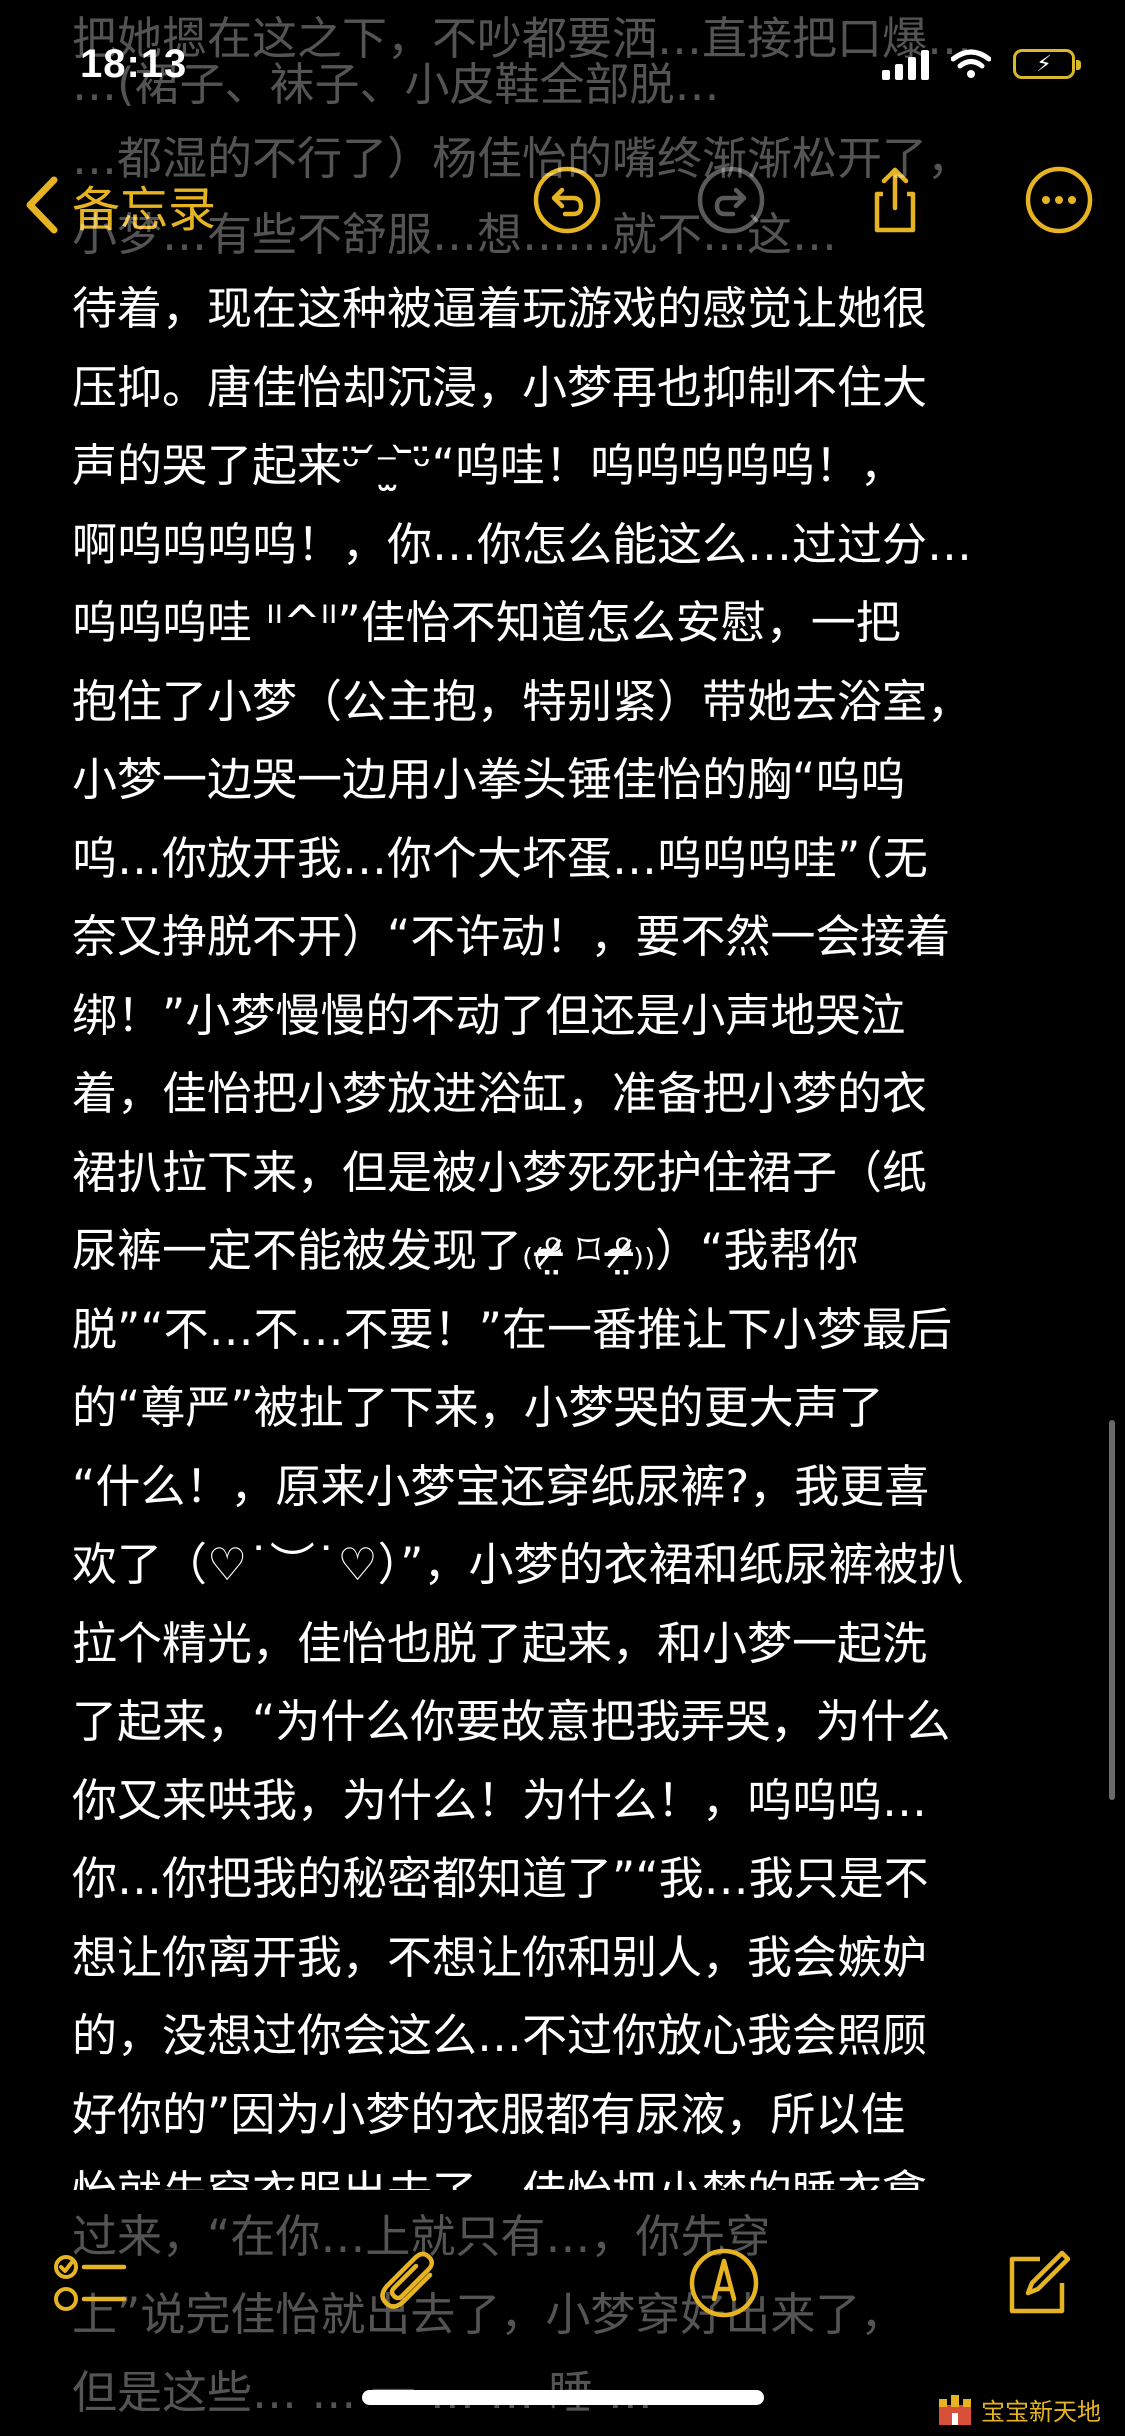 This screenshot has width=1125, height=2436. What do you see at coordinates (465, 1250) in the screenshot?
I see `note-line: 尿裤一定不能被发现了₍₍ᵒ̴̶̷̤ ⌑ ᵒ̴̶̷̤₎₎）“我帮你` at bounding box center [465, 1250].